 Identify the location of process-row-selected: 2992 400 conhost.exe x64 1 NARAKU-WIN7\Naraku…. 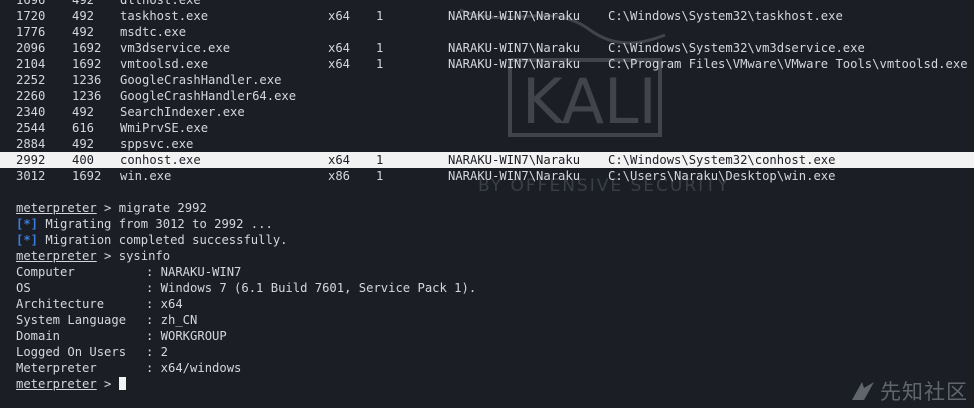
(487, 160).